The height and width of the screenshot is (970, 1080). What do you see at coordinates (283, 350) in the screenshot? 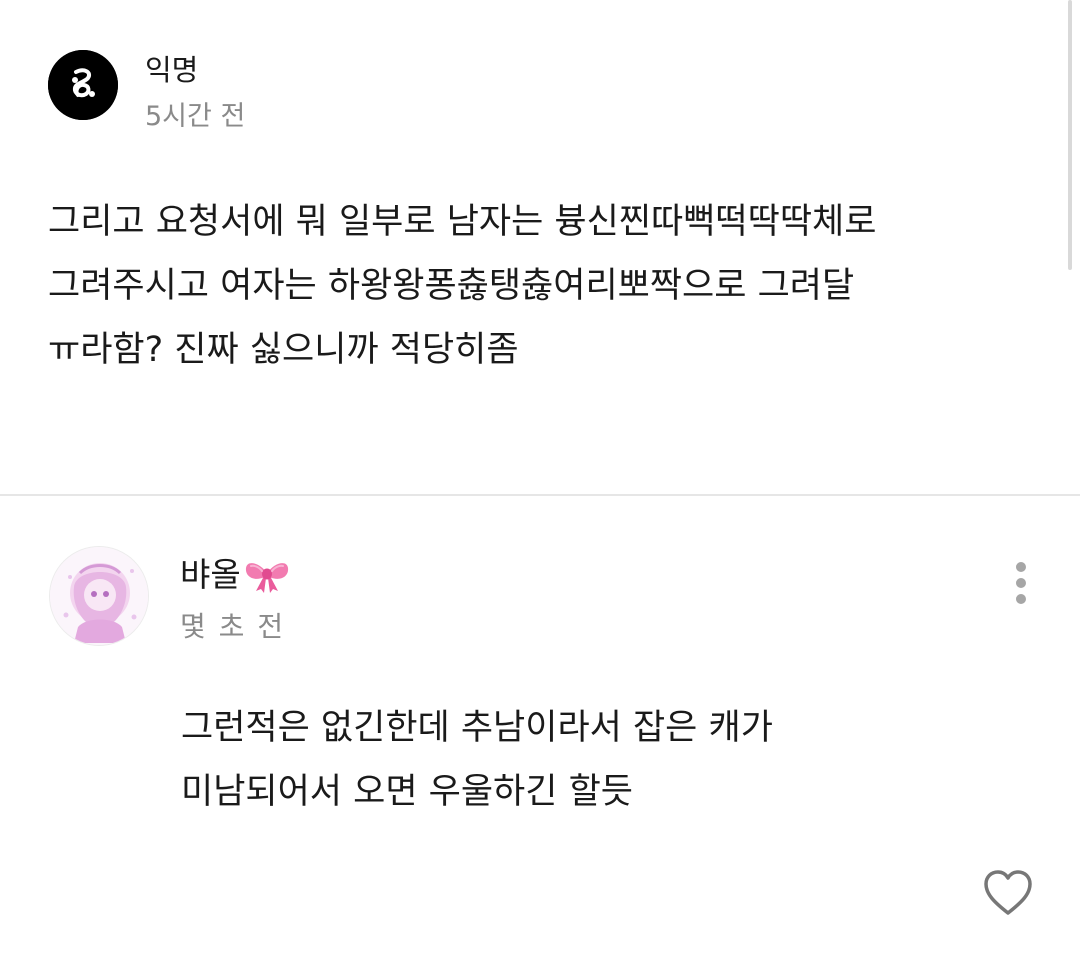
I see `post-body-line: ㅠ라함? 진짜 싫으니까 적당히좀` at bounding box center [283, 350].